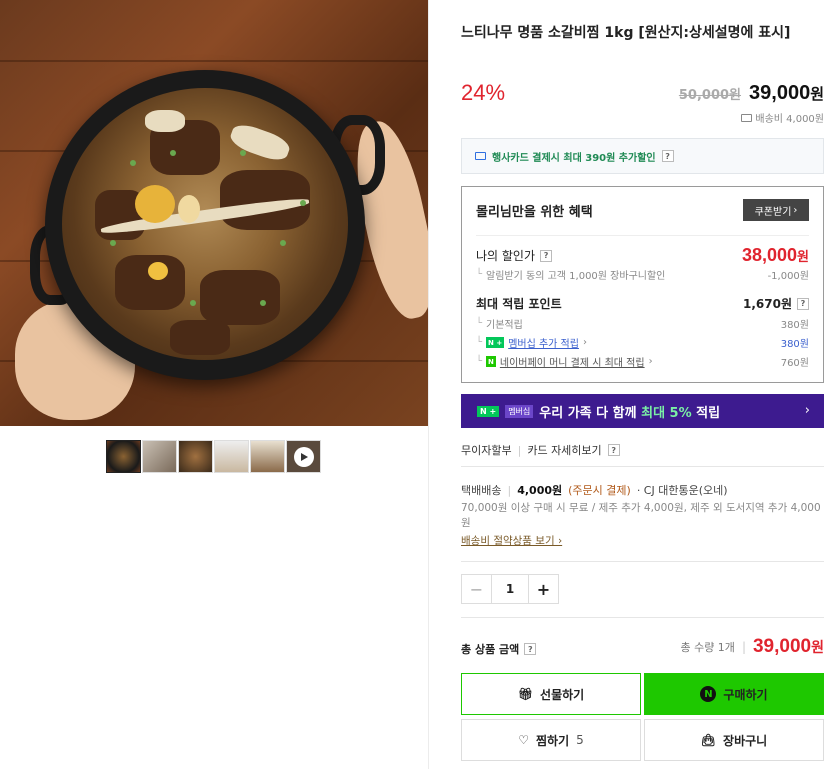  I want to click on basic-points-value: 380원, so click(794, 325).